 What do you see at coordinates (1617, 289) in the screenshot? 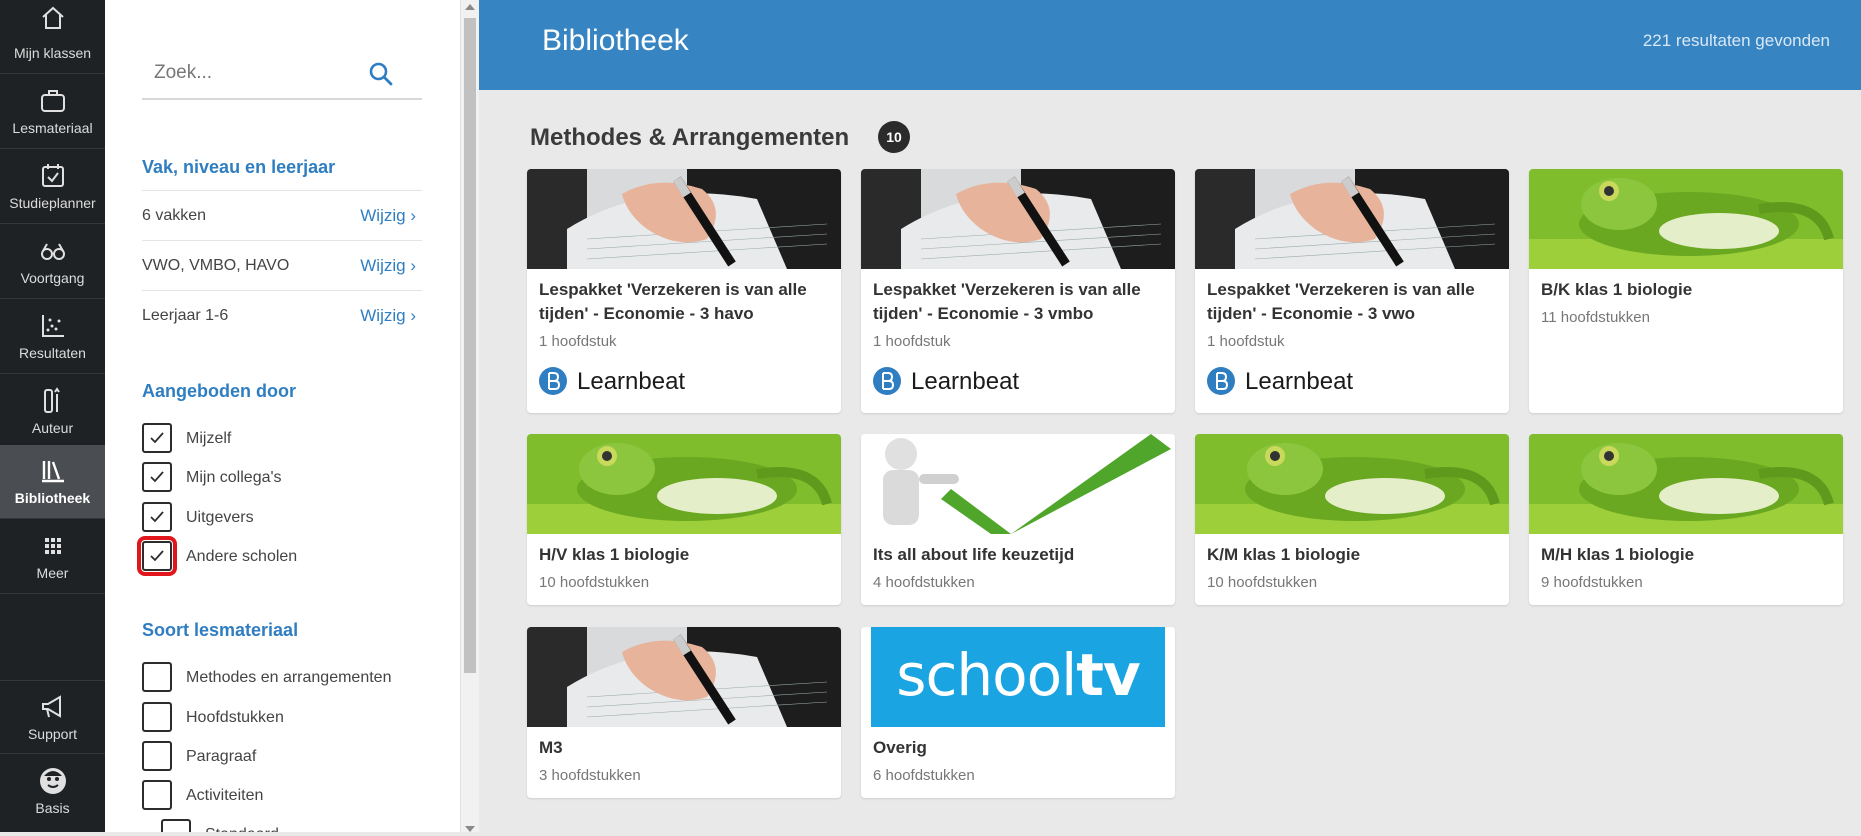
I see `card-title: B/K klas 1 biologie` at bounding box center [1617, 289].